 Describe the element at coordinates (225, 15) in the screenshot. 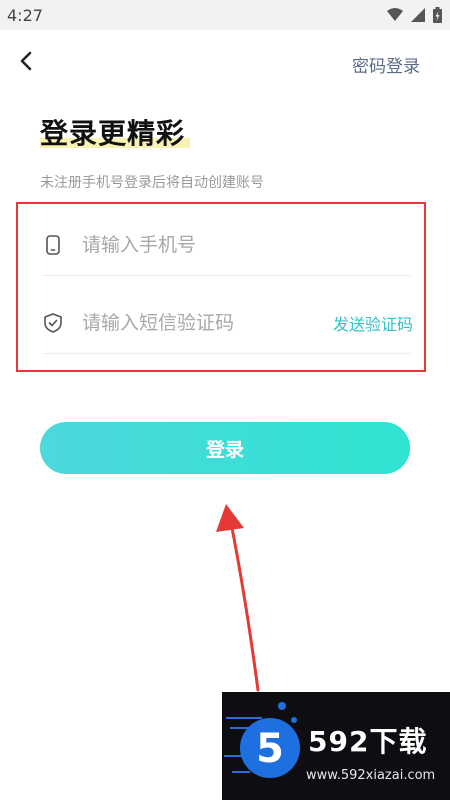

I see `status-bar: 4:27` at that location.